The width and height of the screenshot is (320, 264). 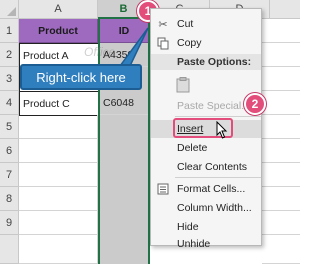 What do you see at coordinates (206, 227) in the screenshot?
I see `menu-item-hide: Hide` at bounding box center [206, 227].